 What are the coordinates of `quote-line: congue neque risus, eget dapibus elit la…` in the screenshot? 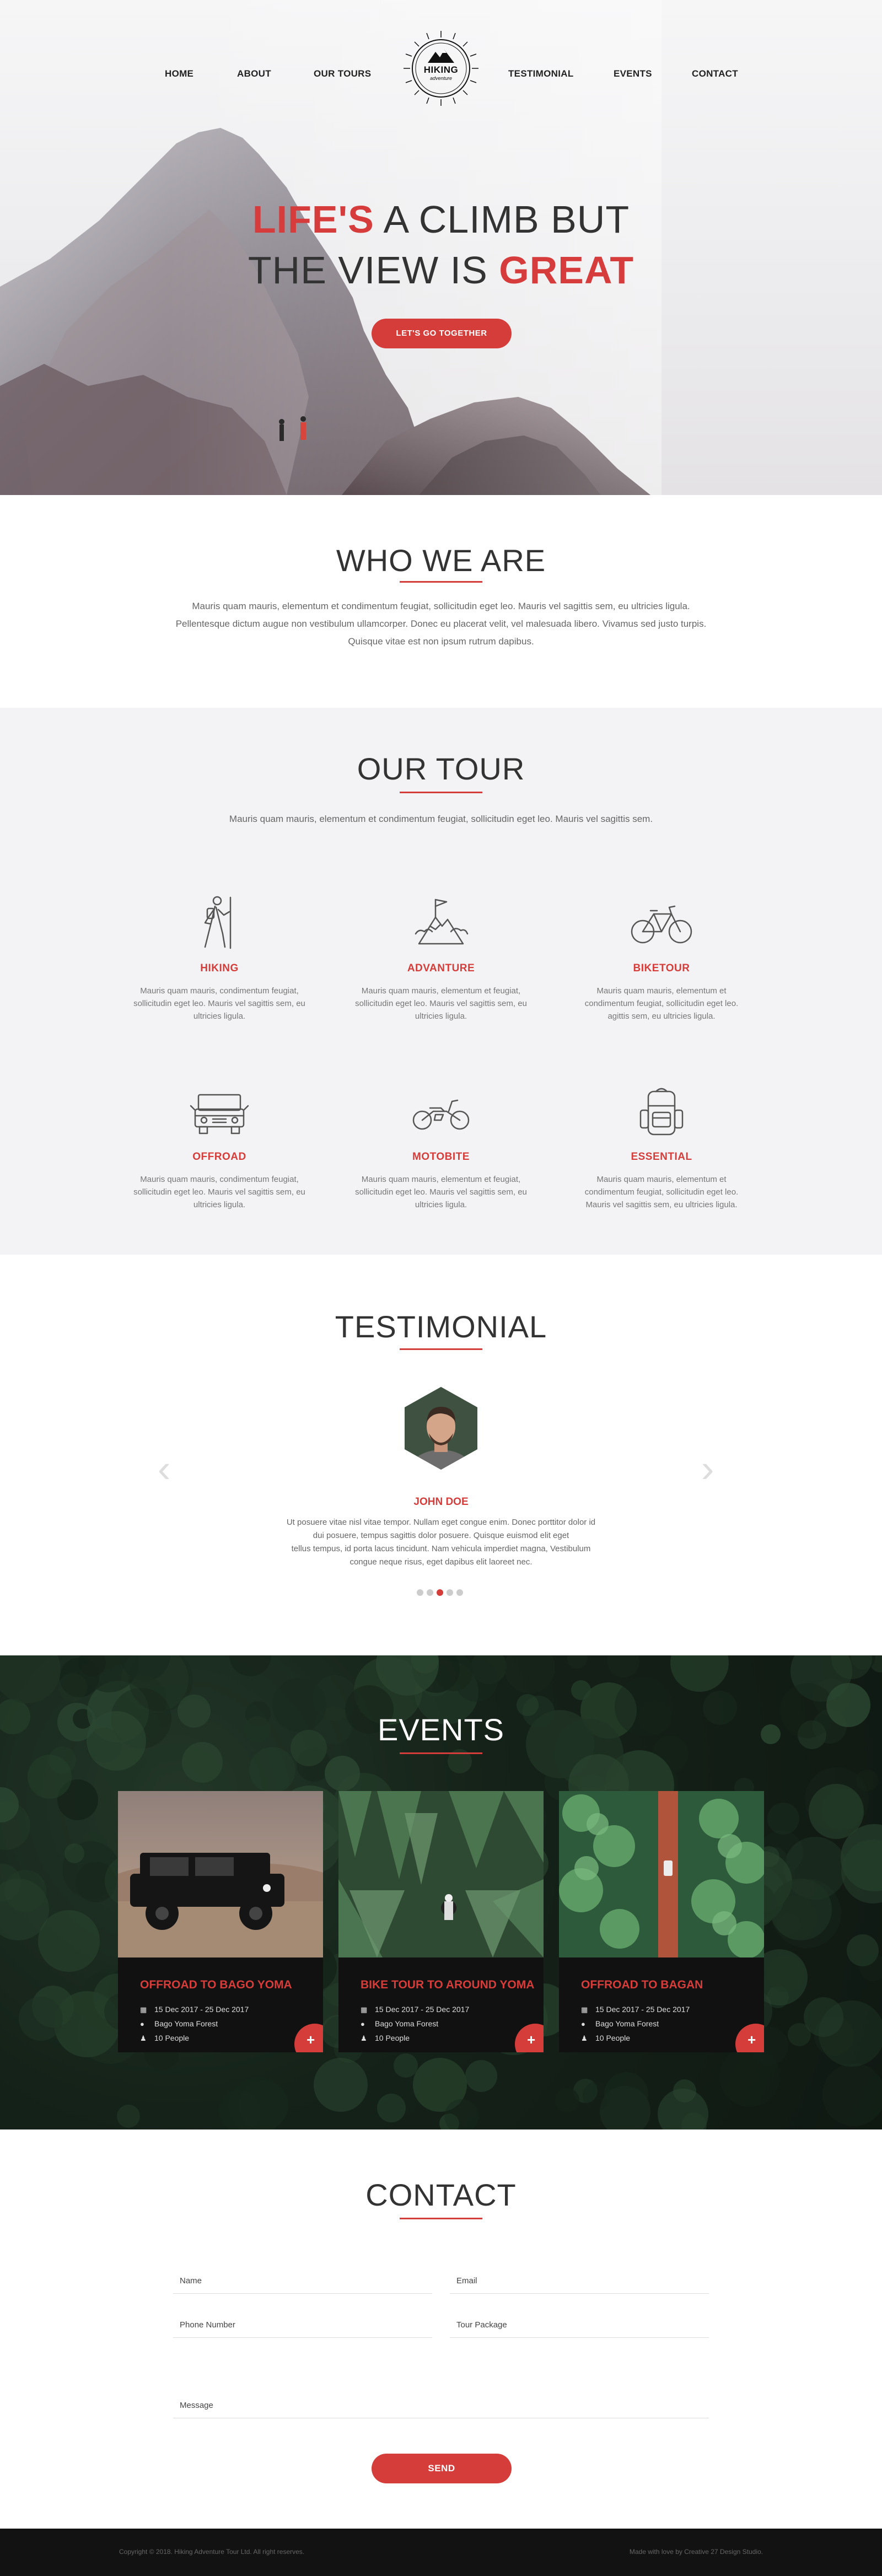 It's located at (441, 1562).